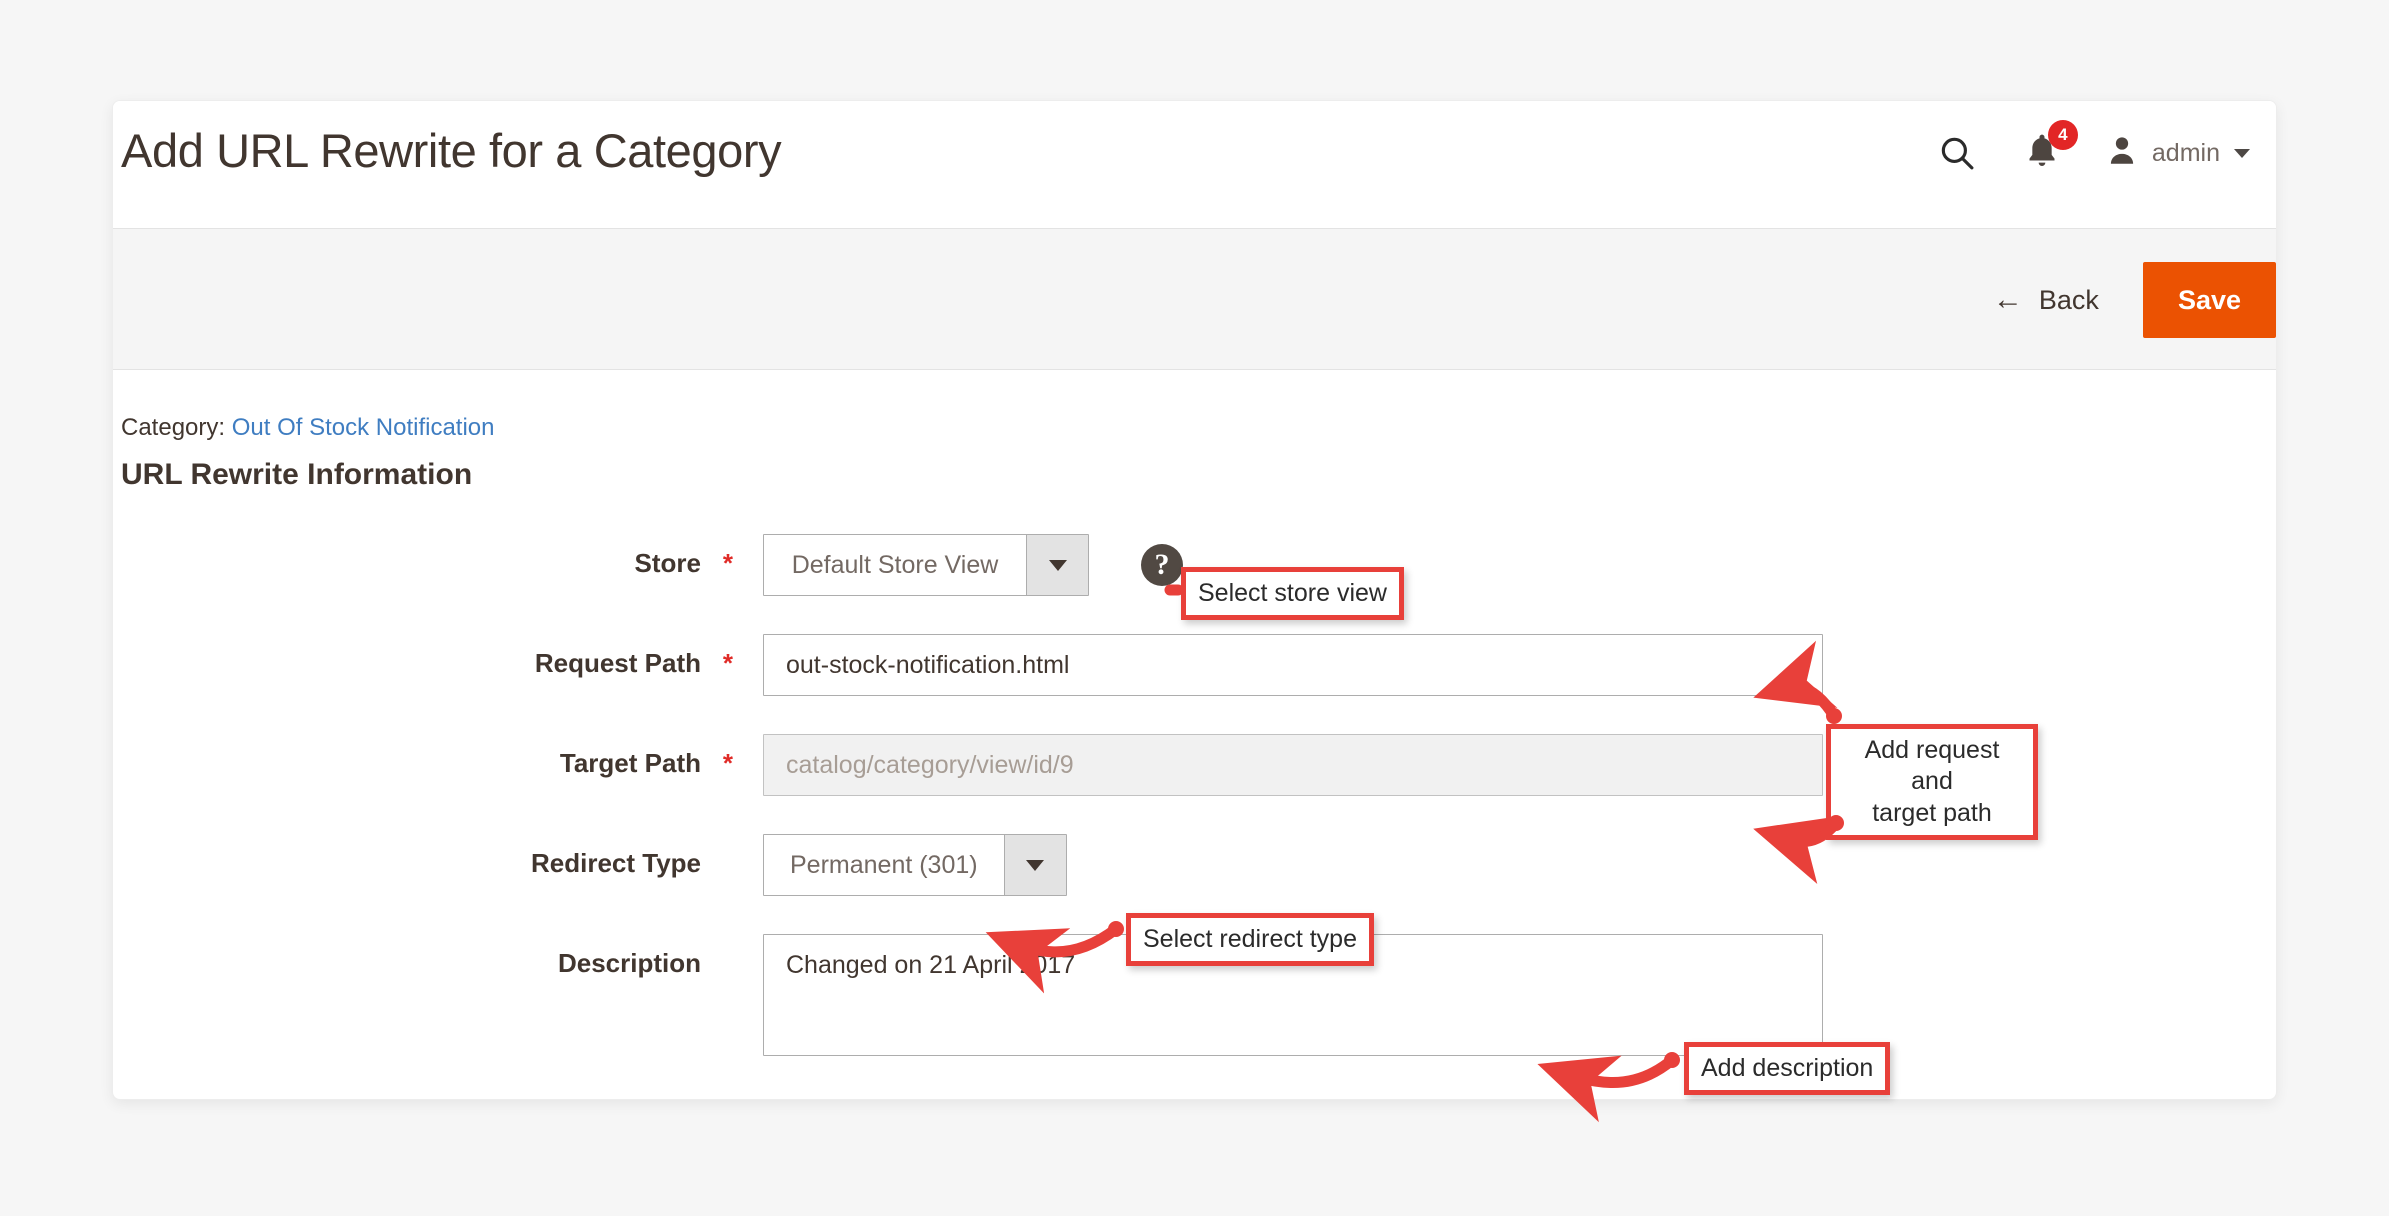 The image size is (2389, 1216). I want to click on store-control: Default Store View ?, so click(973, 565).